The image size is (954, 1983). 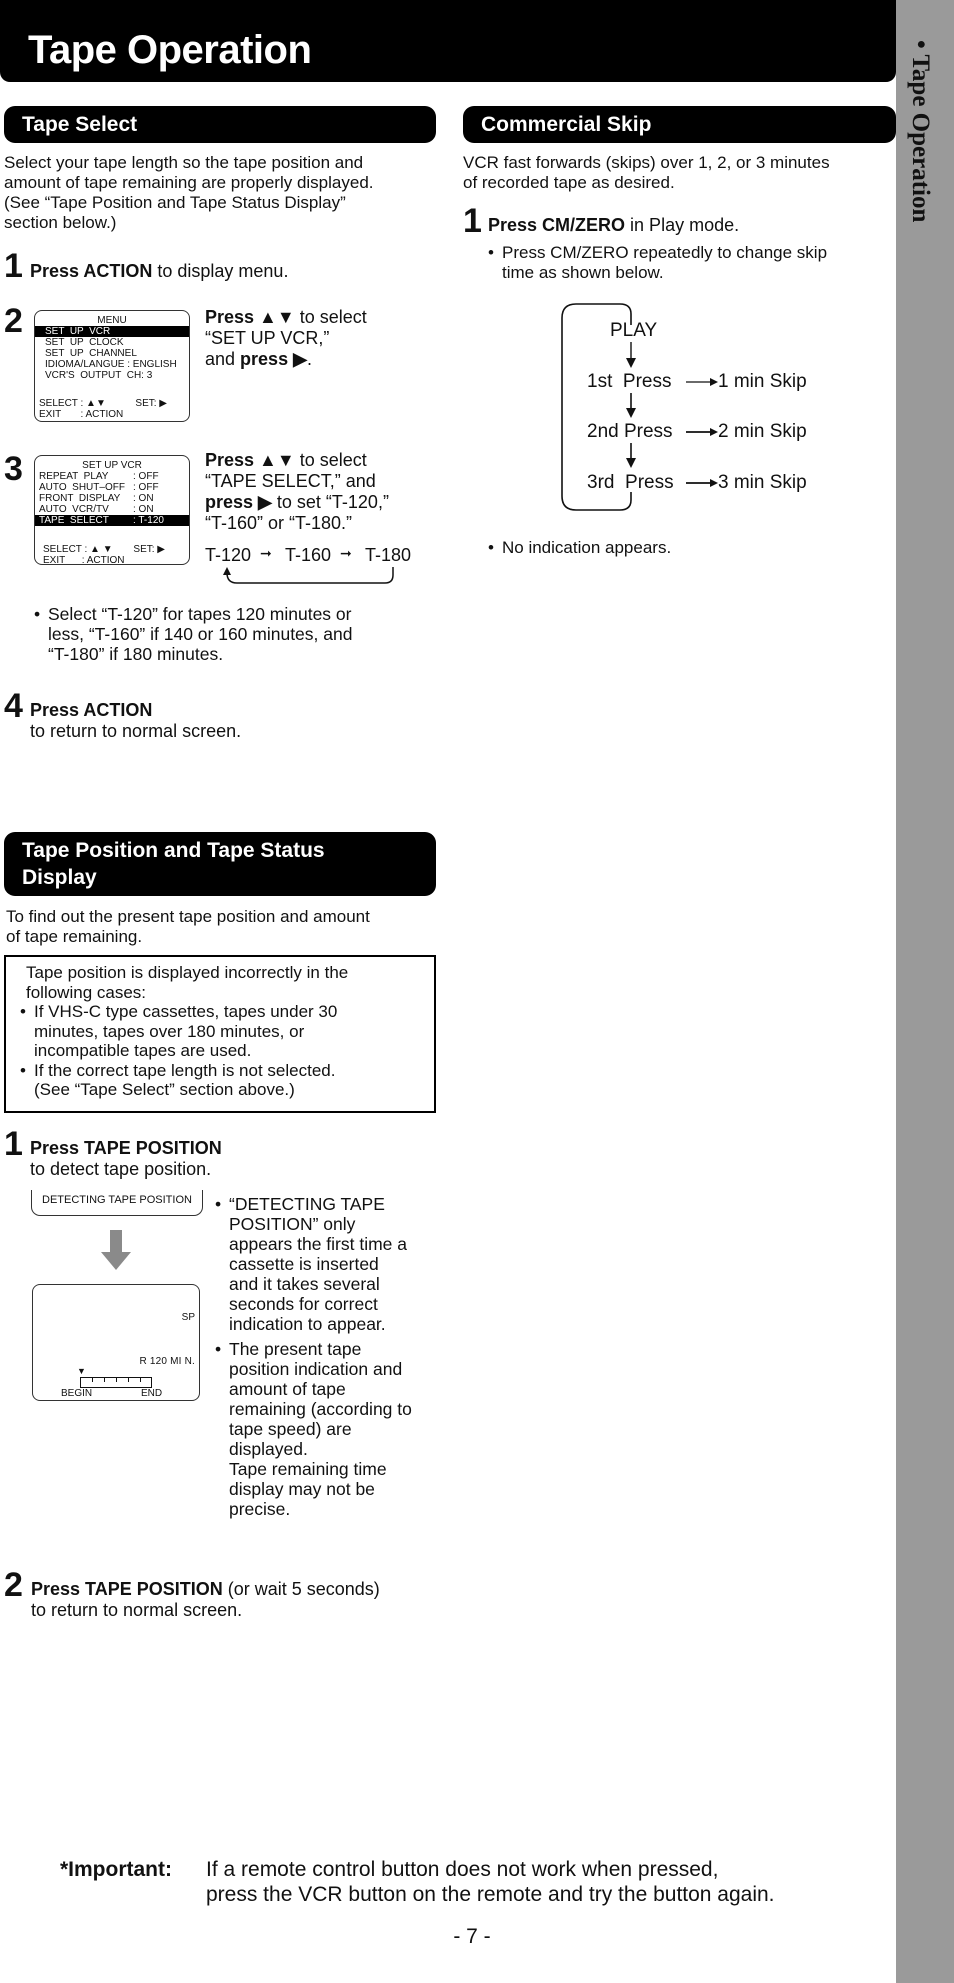 What do you see at coordinates (111, 364) in the screenshot?
I see `osd-item: IDIOMA/LANGUE : ENGLISH` at bounding box center [111, 364].